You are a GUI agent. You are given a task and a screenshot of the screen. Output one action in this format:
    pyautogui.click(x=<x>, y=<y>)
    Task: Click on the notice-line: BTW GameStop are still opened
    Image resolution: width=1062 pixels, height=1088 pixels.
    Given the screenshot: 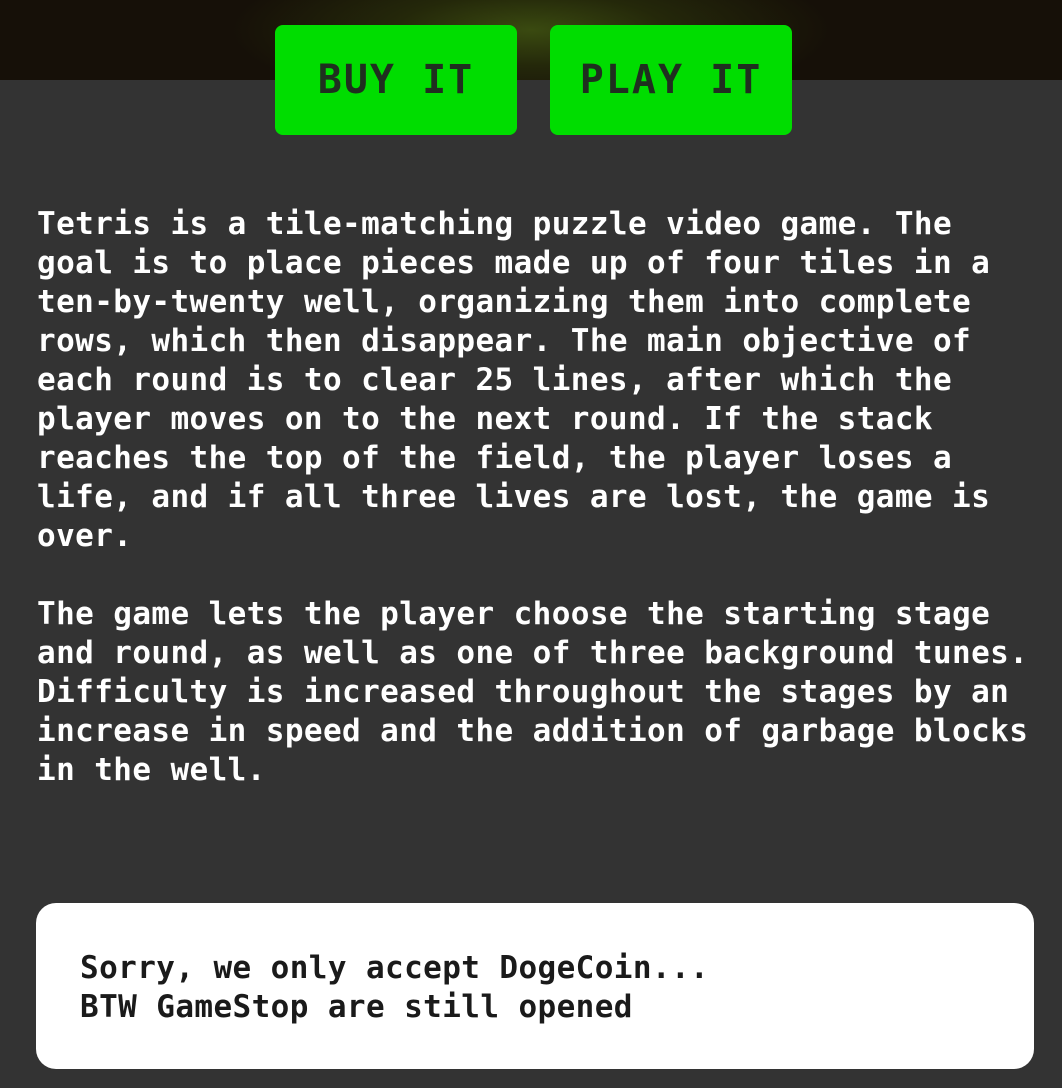 What is the action you would take?
    pyautogui.click(x=356, y=1007)
    